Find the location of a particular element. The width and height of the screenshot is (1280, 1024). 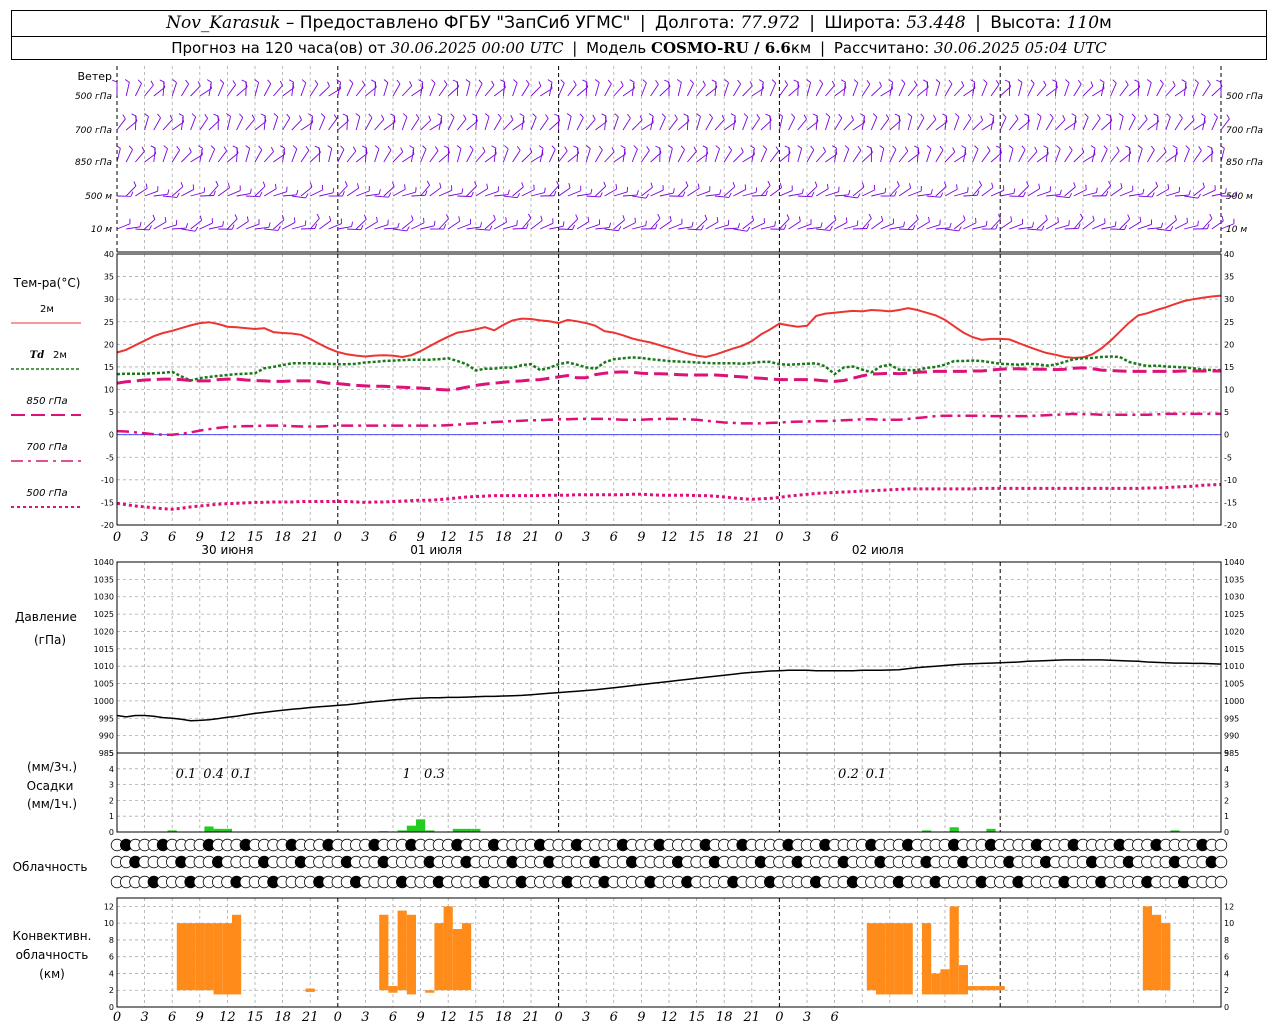

temp-ytick-right: 0 is located at coordinates (1226, 435).